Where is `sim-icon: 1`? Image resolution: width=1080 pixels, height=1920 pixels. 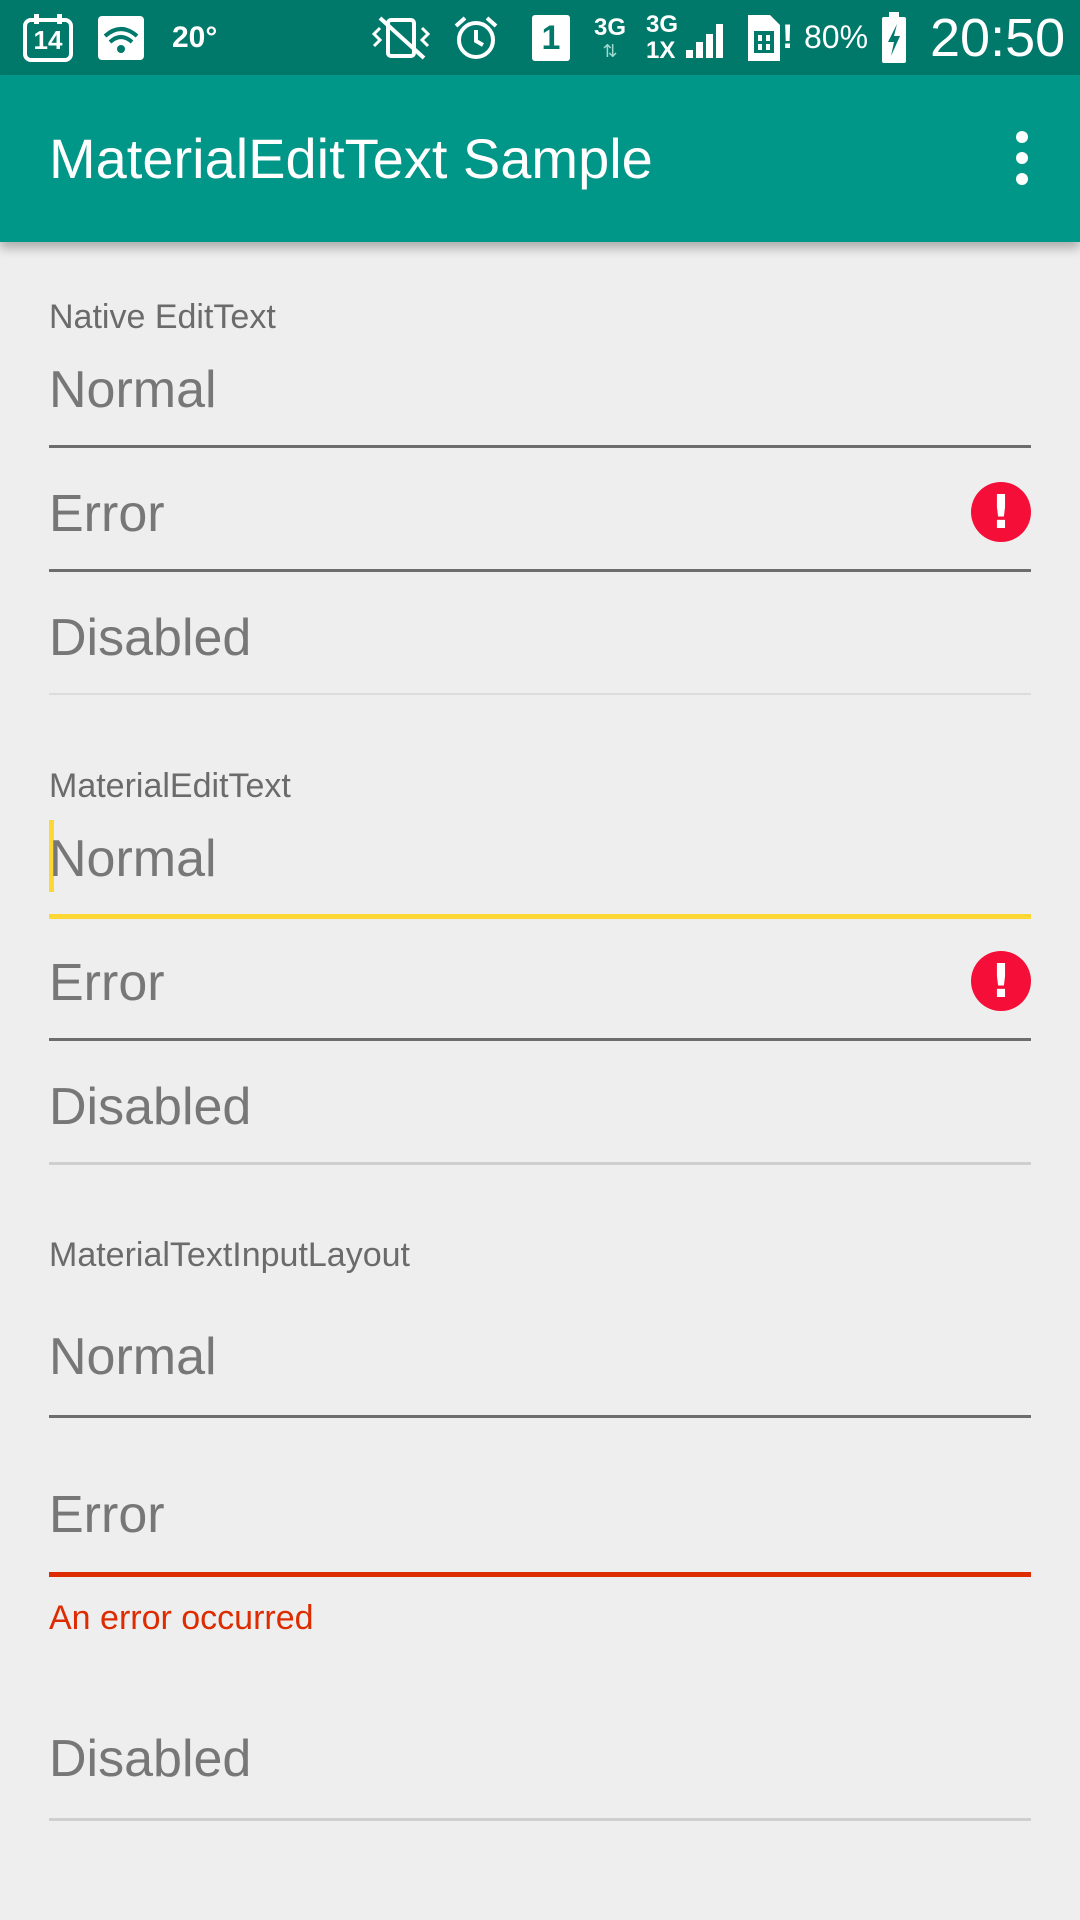 sim-icon: 1 is located at coordinates (551, 37).